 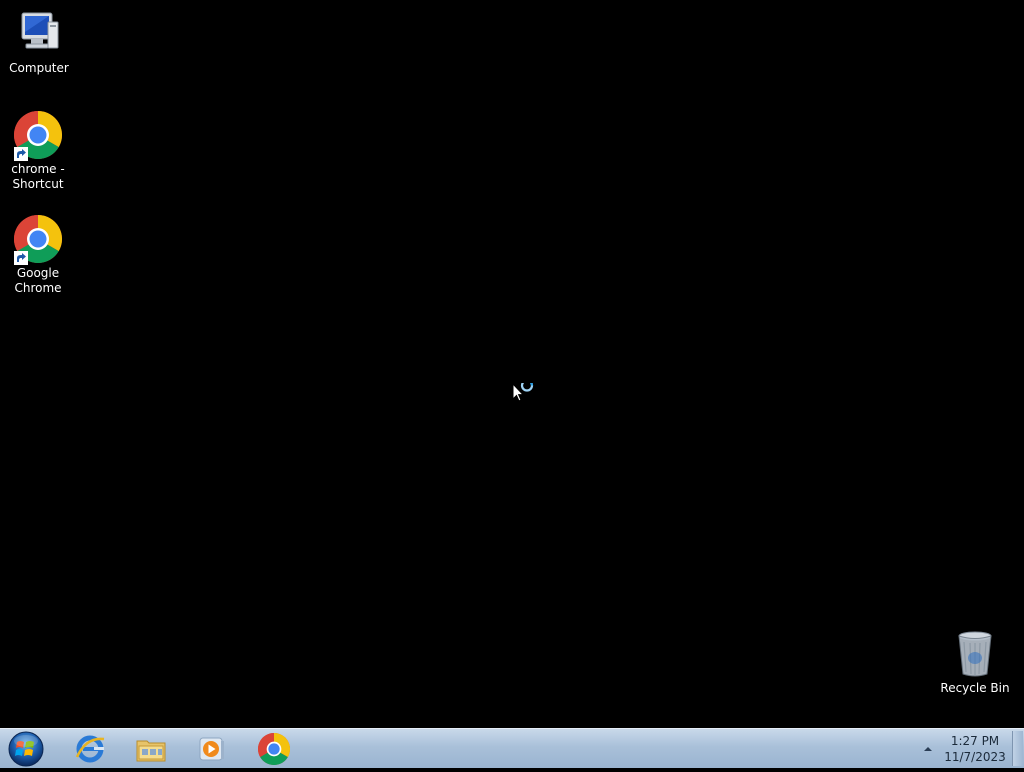 I want to click on desktop-icon-chrome-shortcut: chrome - Shortcut, so click(x=38, y=151).